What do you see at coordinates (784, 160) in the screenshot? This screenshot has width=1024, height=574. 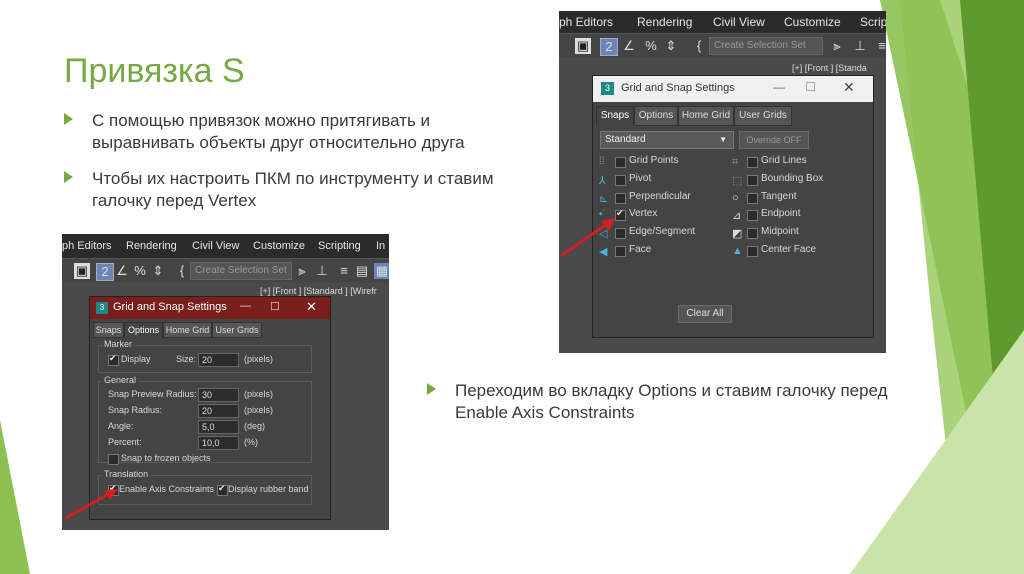 I see `grid-lines-label: Grid Lines` at bounding box center [784, 160].